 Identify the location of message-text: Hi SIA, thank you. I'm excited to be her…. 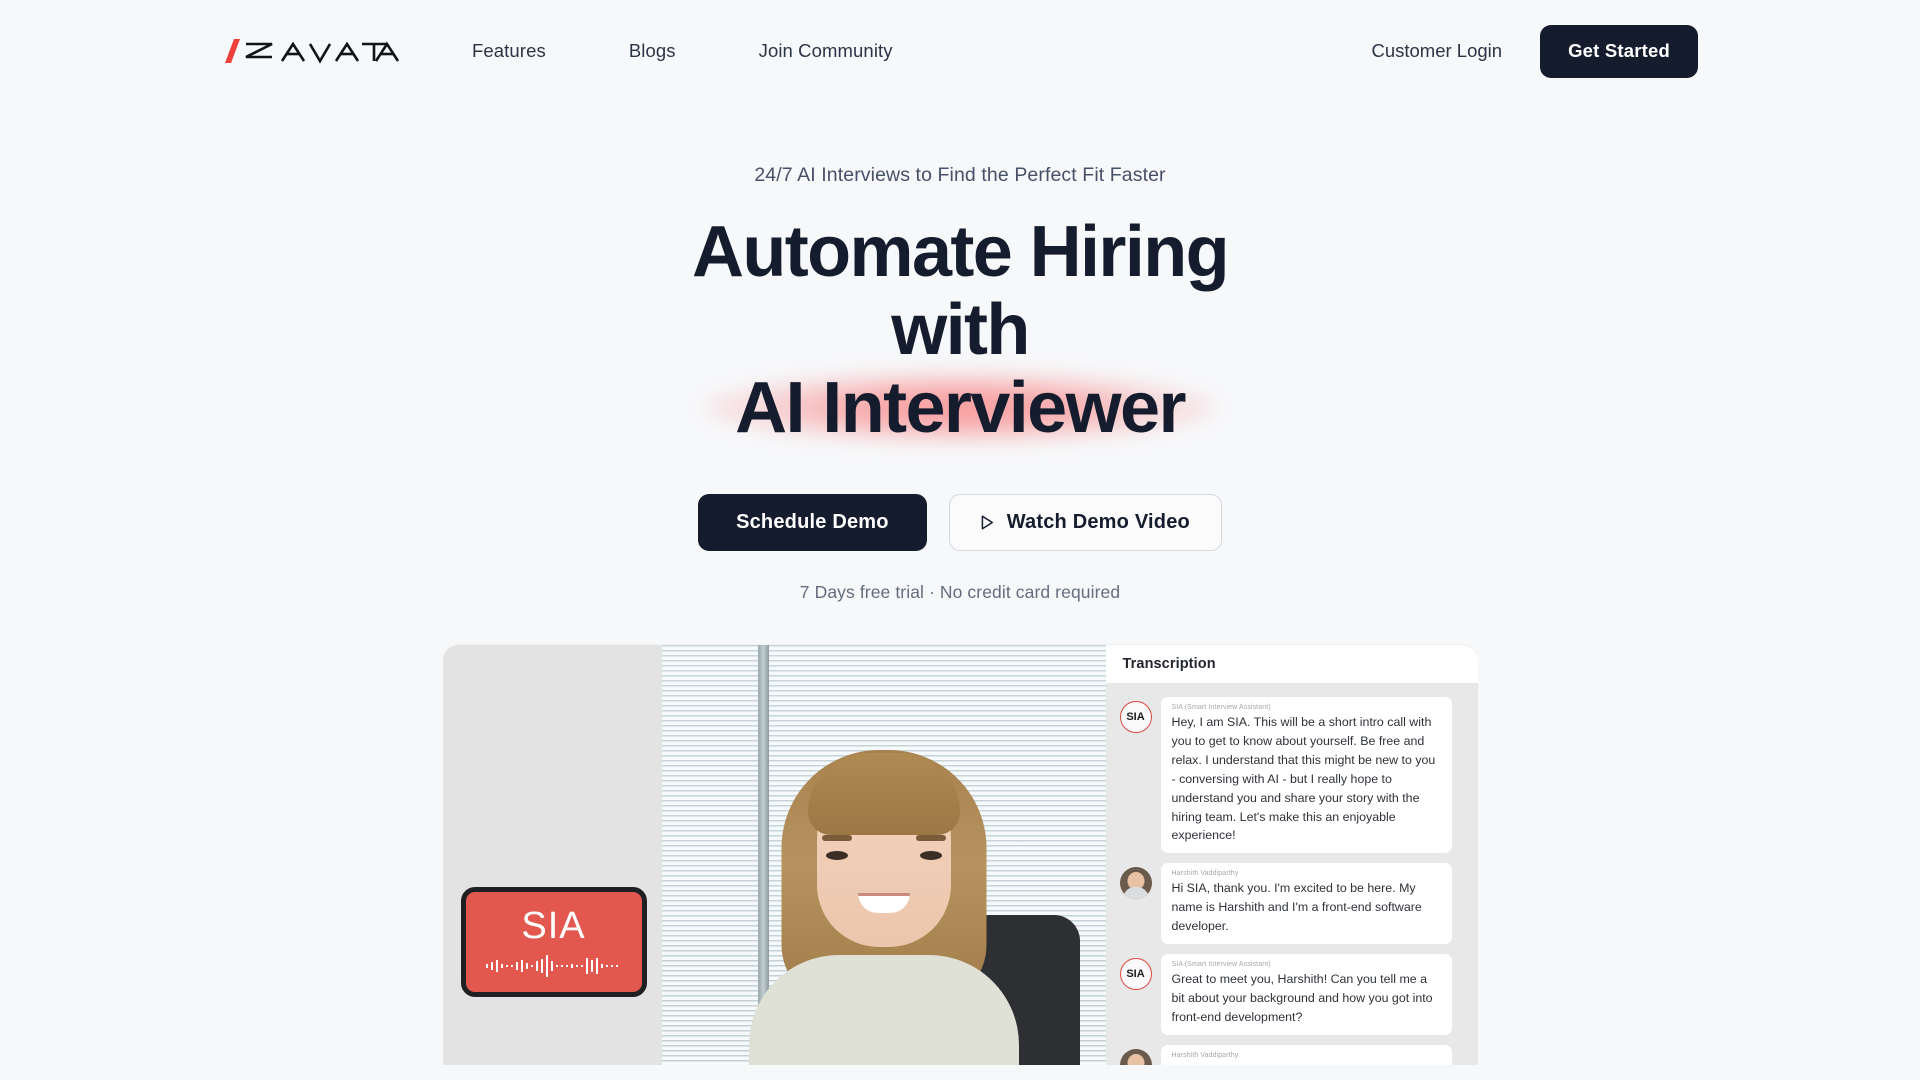
(1296, 907).